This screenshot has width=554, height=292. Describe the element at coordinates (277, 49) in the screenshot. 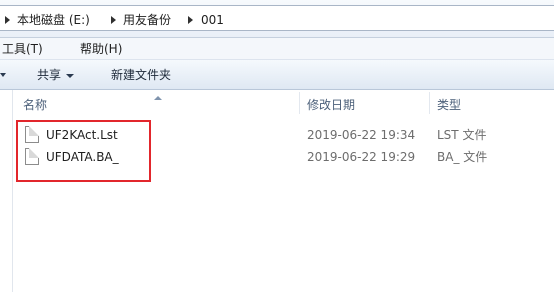

I see `menu-bar: 工具(T) 帮助(H)` at that location.